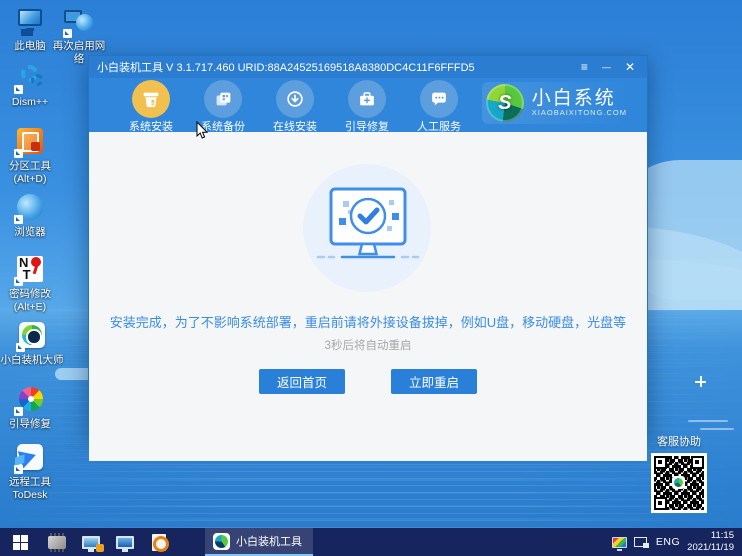 The image size is (742, 556). I want to click on restart-countdown: 3秒后将自动重启, so click(368, 346).